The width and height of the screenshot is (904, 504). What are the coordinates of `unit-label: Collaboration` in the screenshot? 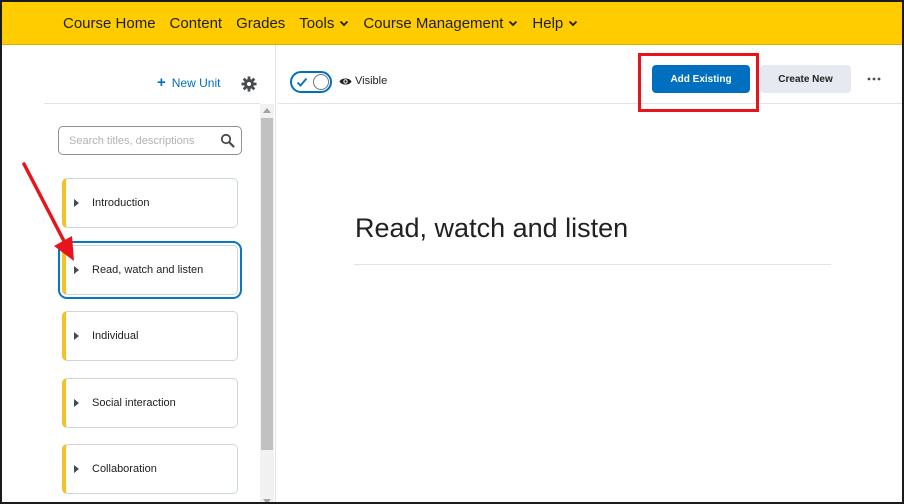 It's located at (124, 469).